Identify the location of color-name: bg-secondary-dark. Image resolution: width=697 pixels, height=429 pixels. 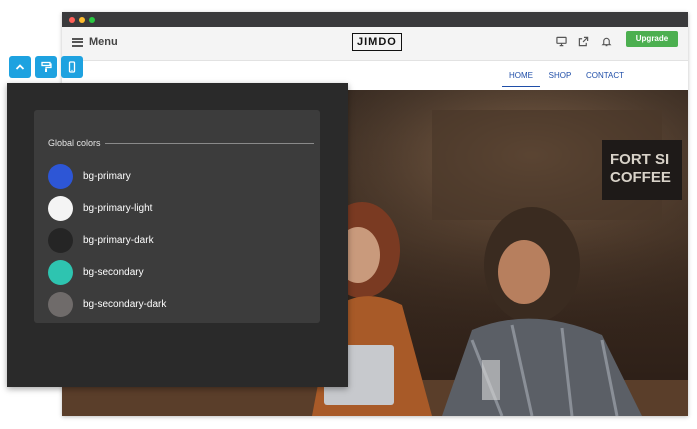
(125, 304).